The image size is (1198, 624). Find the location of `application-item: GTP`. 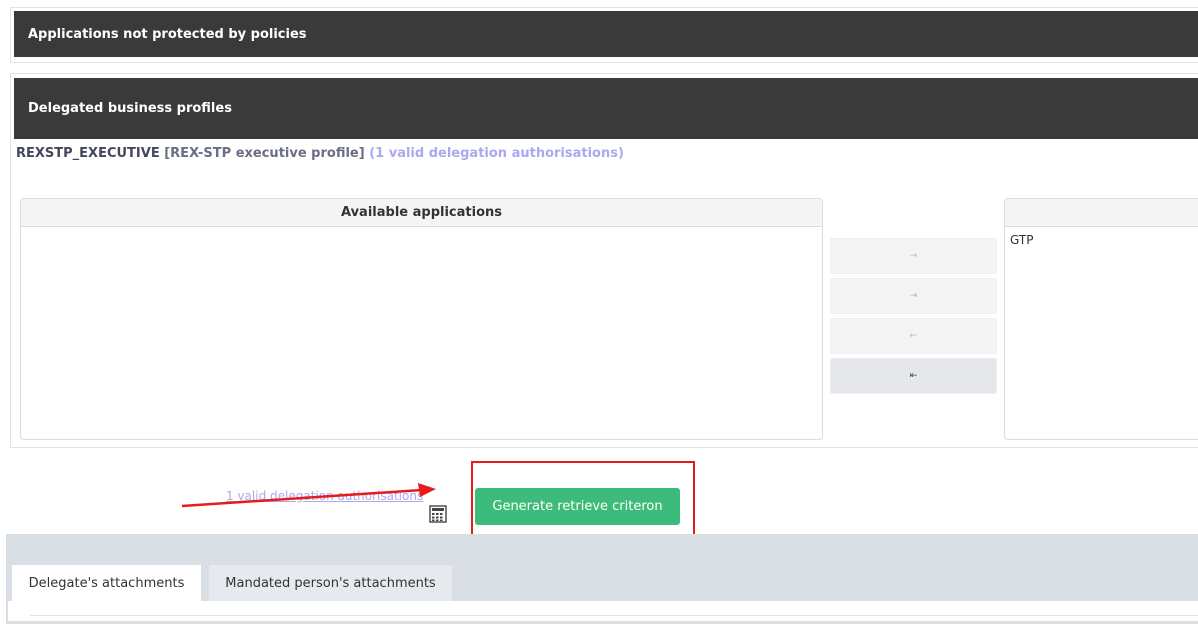

application-item: GTP is located at coordinates (1101, 237).